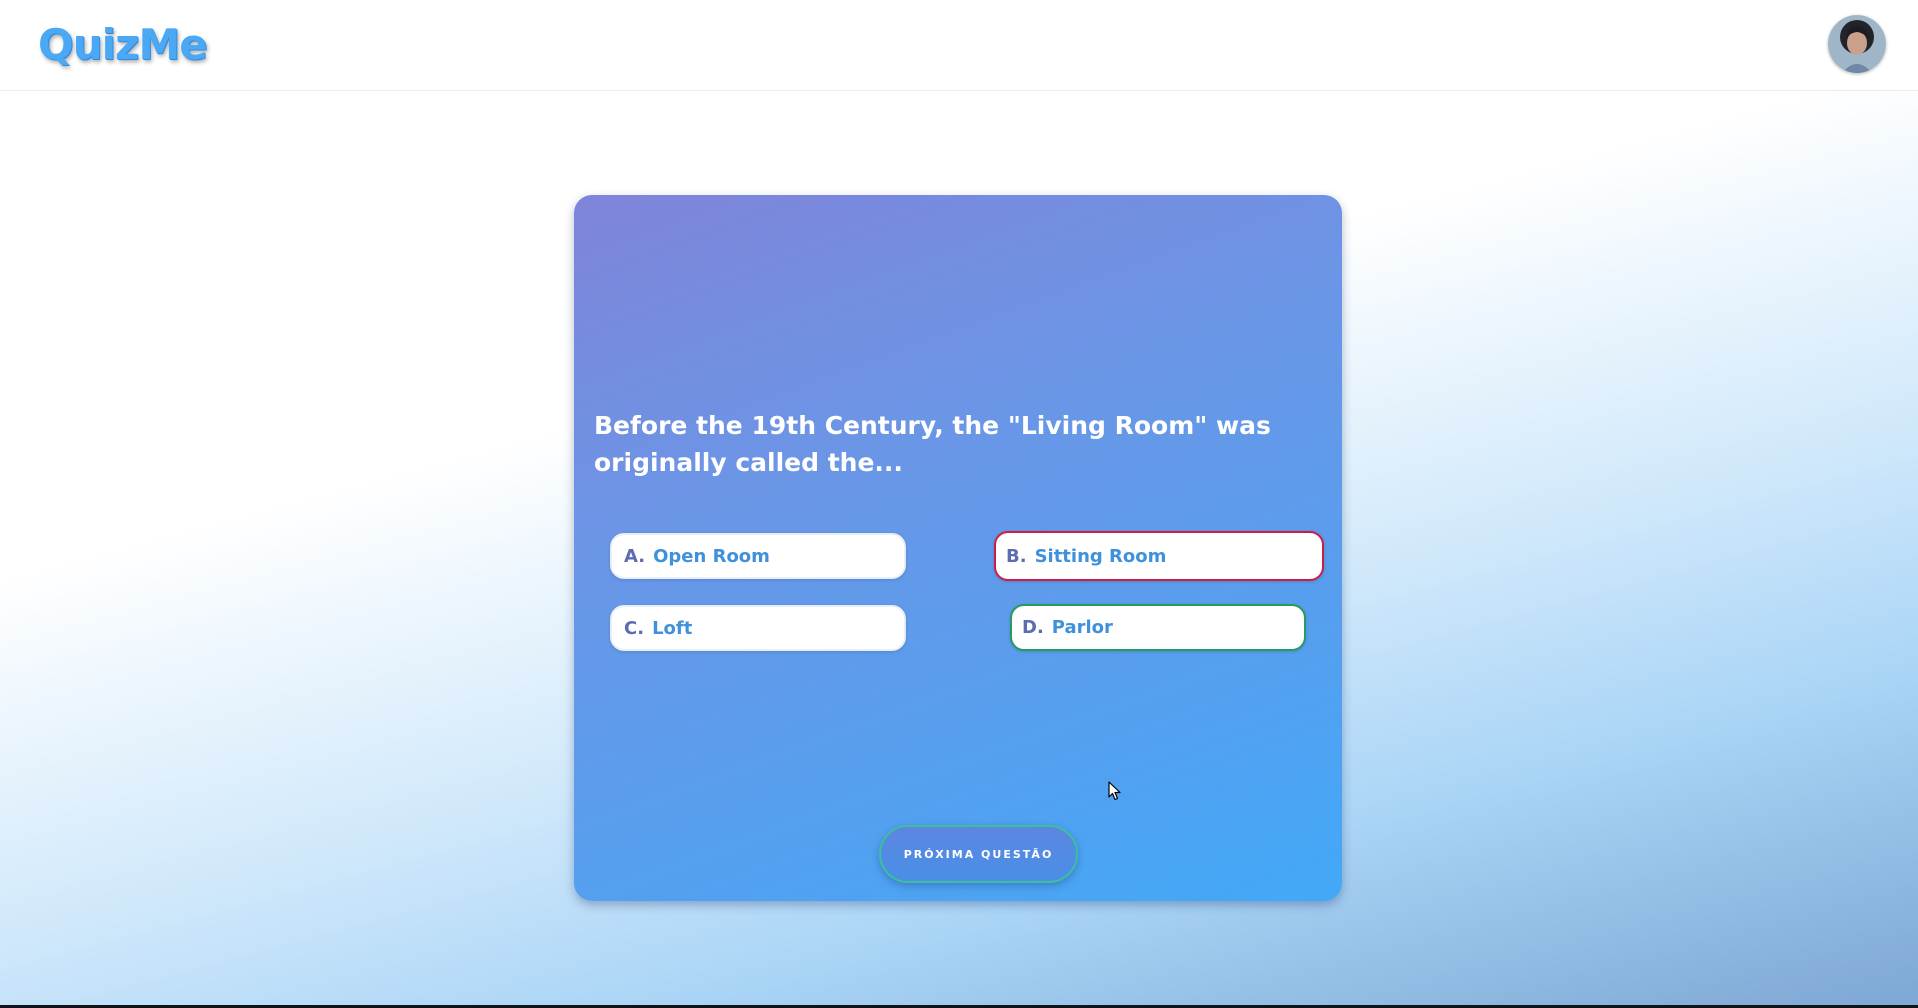  I want to click on option-a: A. Open Room, so click(758, 556).